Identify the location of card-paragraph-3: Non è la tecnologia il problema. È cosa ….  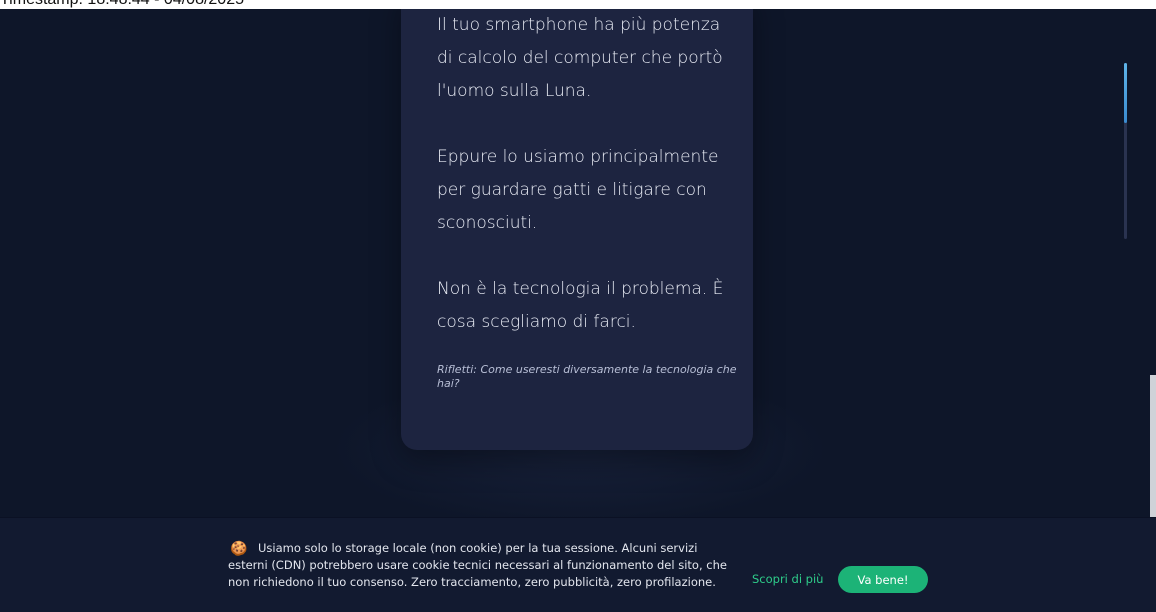
(580, 305).